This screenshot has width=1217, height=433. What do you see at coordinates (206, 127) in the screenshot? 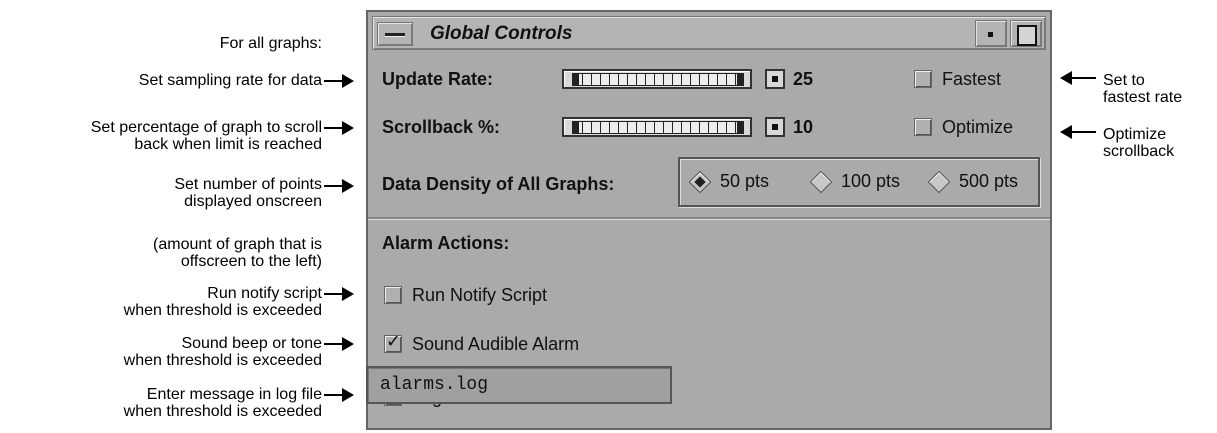
I see `annotation-line: Set percentage of graph to scroll` at bounding box center [206, 127].